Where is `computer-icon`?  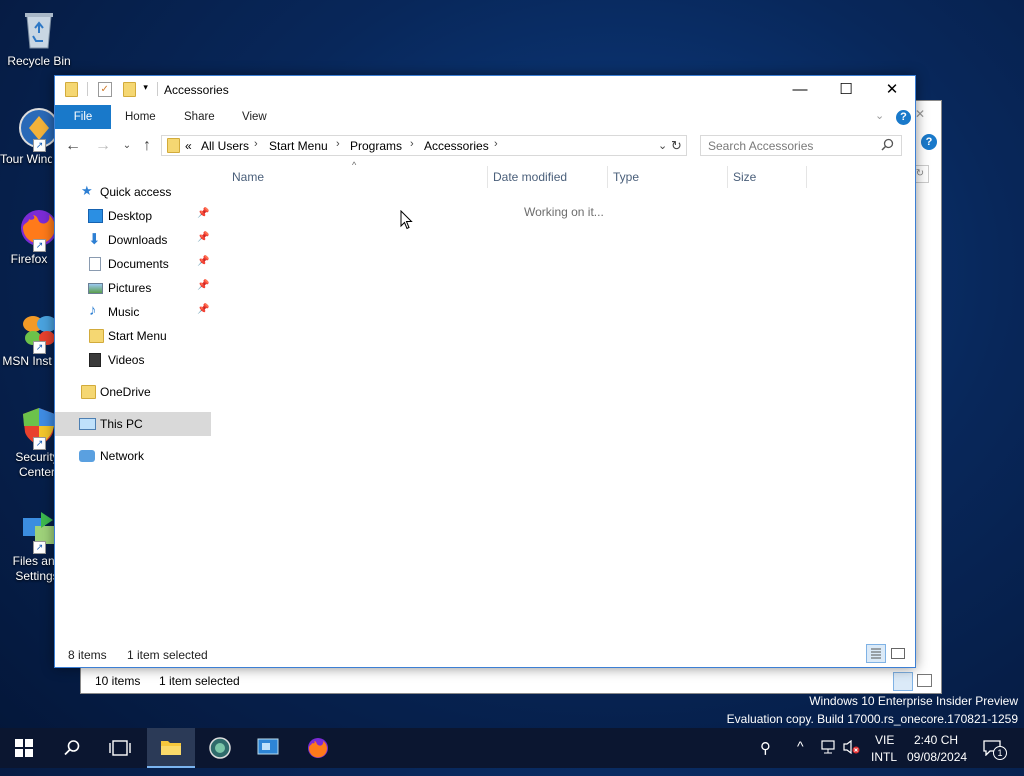 computer-icon is located at coordinates (87, 424).